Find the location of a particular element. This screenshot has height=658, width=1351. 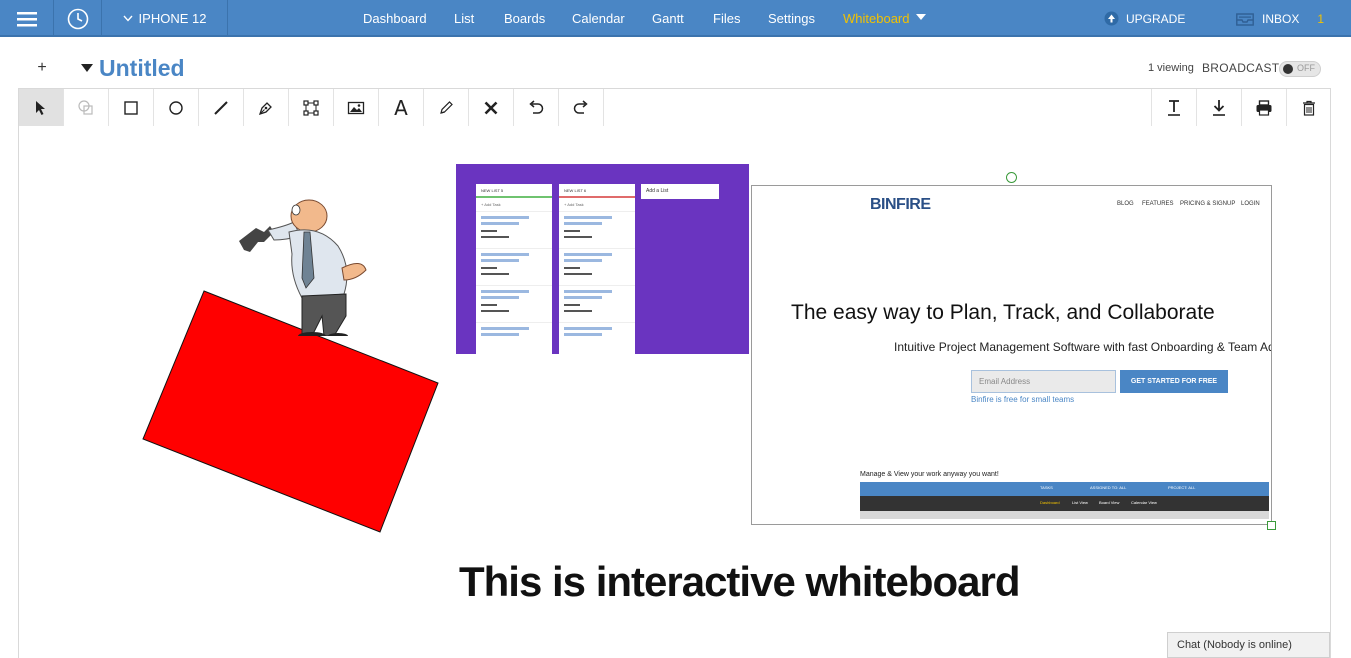

circle-icon is located at coordinates (176, 107).